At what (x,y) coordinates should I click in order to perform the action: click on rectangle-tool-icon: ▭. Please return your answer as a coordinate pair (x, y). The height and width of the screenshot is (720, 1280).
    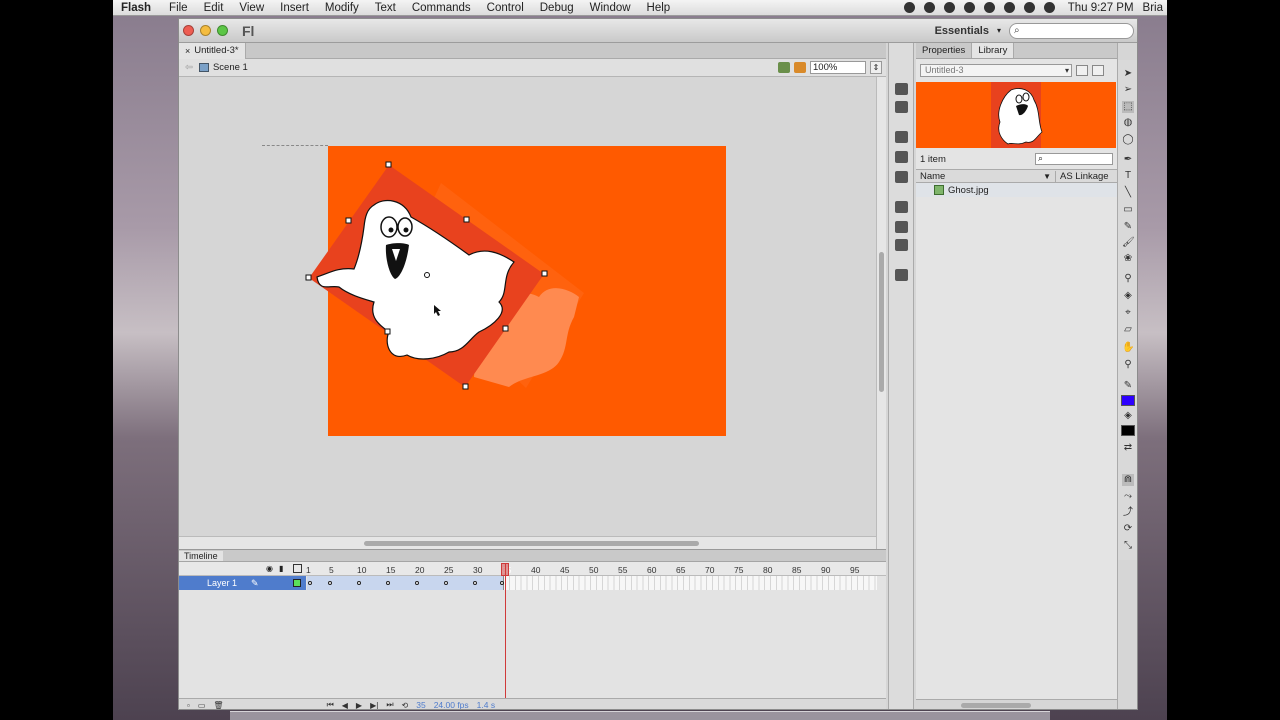
    Looking at the image, I should click on (1128, 210).